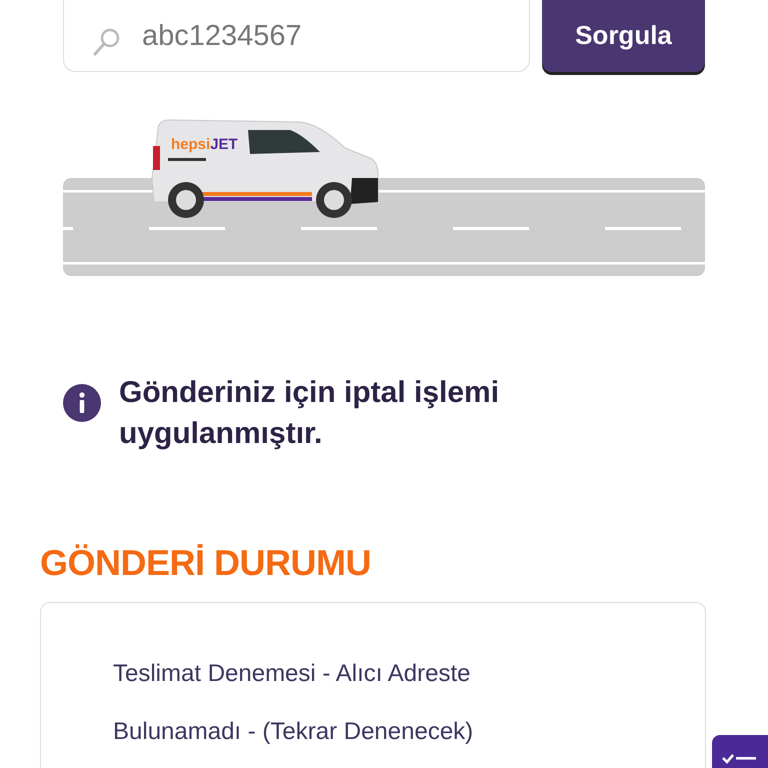 The width and height of the screenshot is (768, 768). Describe the element at coordinates (296, 36) in the screenshot. I see `search-field: abc1234567` at that location.